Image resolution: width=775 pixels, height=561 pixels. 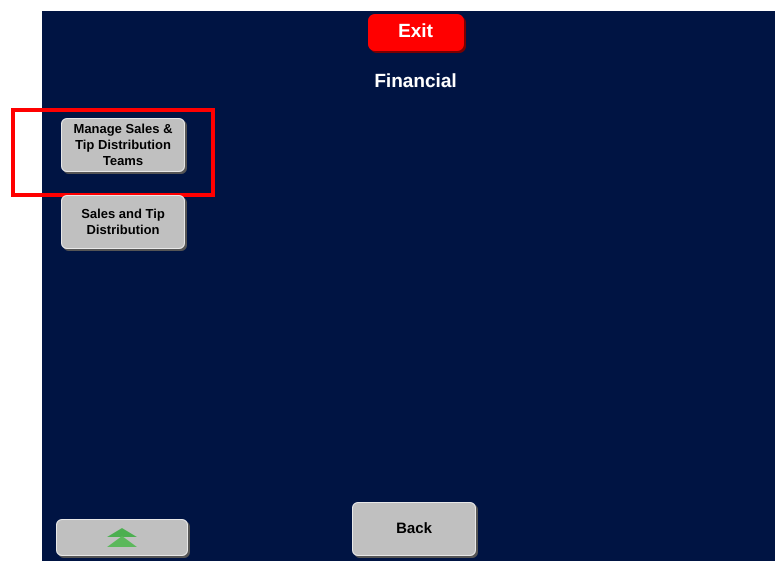 I want to click on double-up-arrow-icon, so click(x=122, y=537).